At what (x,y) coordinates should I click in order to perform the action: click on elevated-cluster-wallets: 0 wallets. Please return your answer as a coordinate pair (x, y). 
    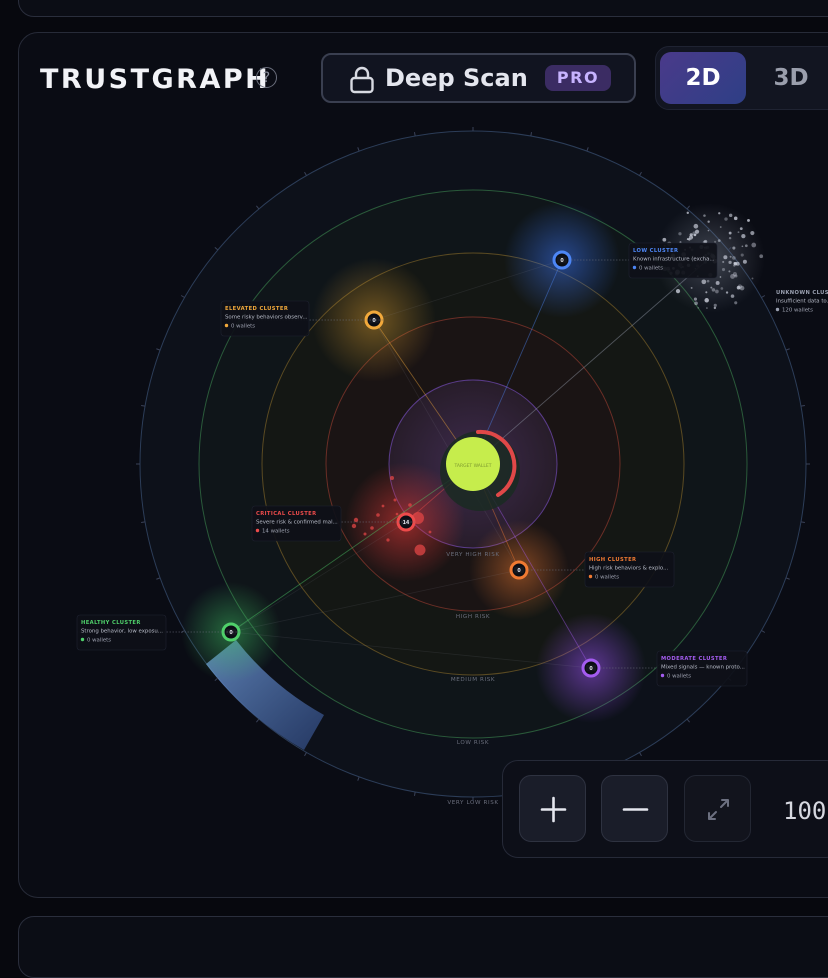
    Looking at the image, I should click on (243, 327).